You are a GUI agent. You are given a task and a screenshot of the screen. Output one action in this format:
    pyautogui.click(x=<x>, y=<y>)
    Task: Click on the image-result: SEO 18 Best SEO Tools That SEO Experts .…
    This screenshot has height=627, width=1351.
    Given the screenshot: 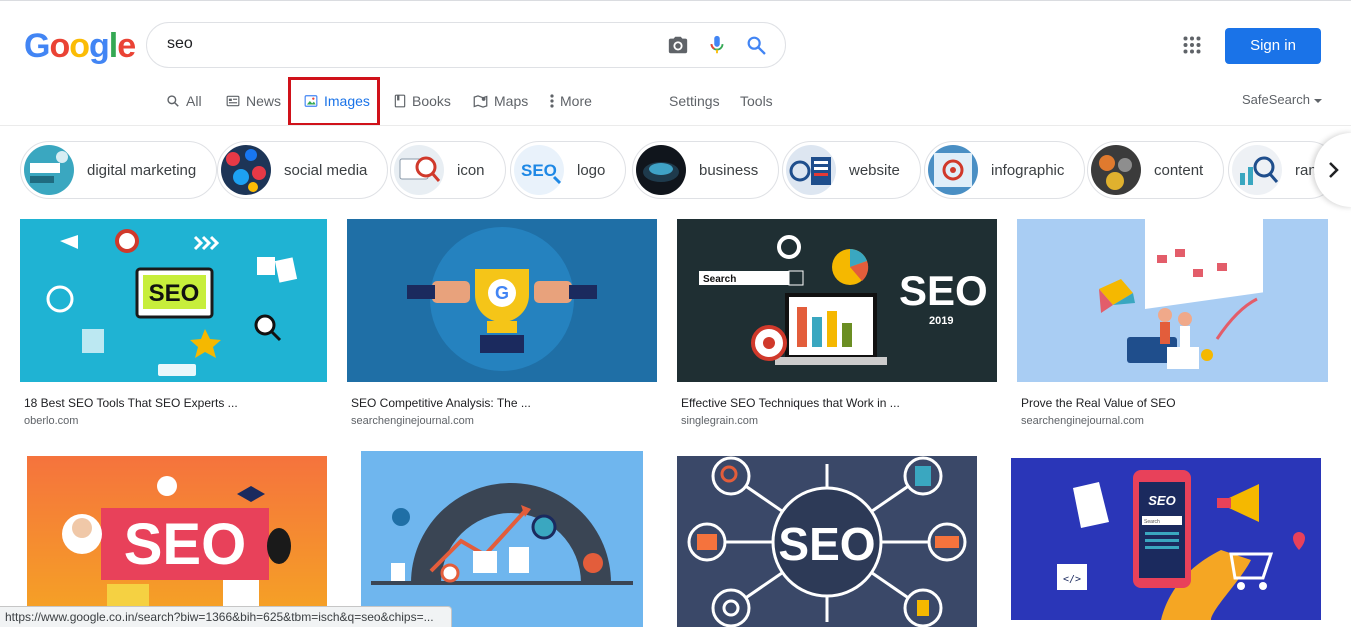 What is the action you would take?
    pyautogui.click(x=174, y=324)
    